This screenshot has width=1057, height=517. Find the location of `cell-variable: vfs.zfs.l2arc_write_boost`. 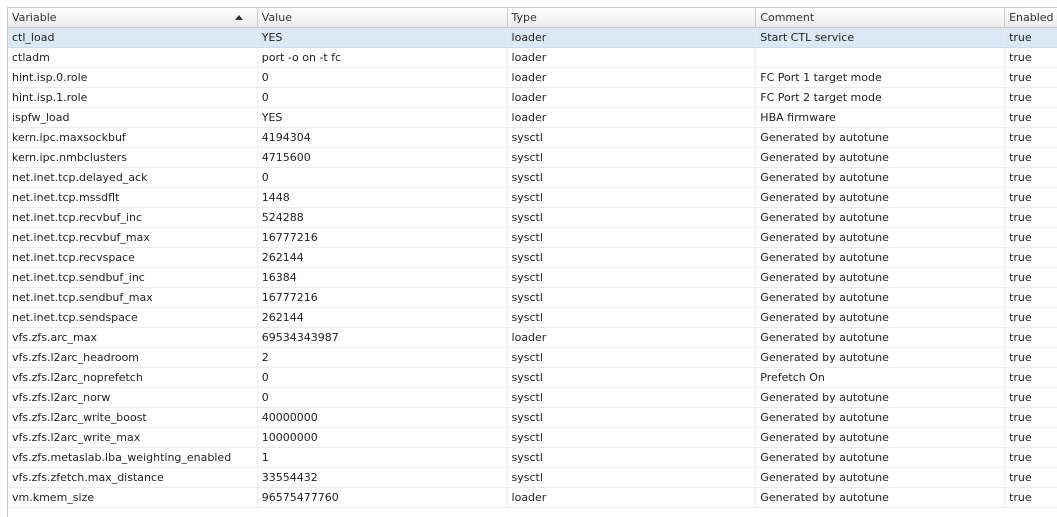

cell-variable: vfs.zfs.l2arc_write_boost is located at coordinates (133, 417).